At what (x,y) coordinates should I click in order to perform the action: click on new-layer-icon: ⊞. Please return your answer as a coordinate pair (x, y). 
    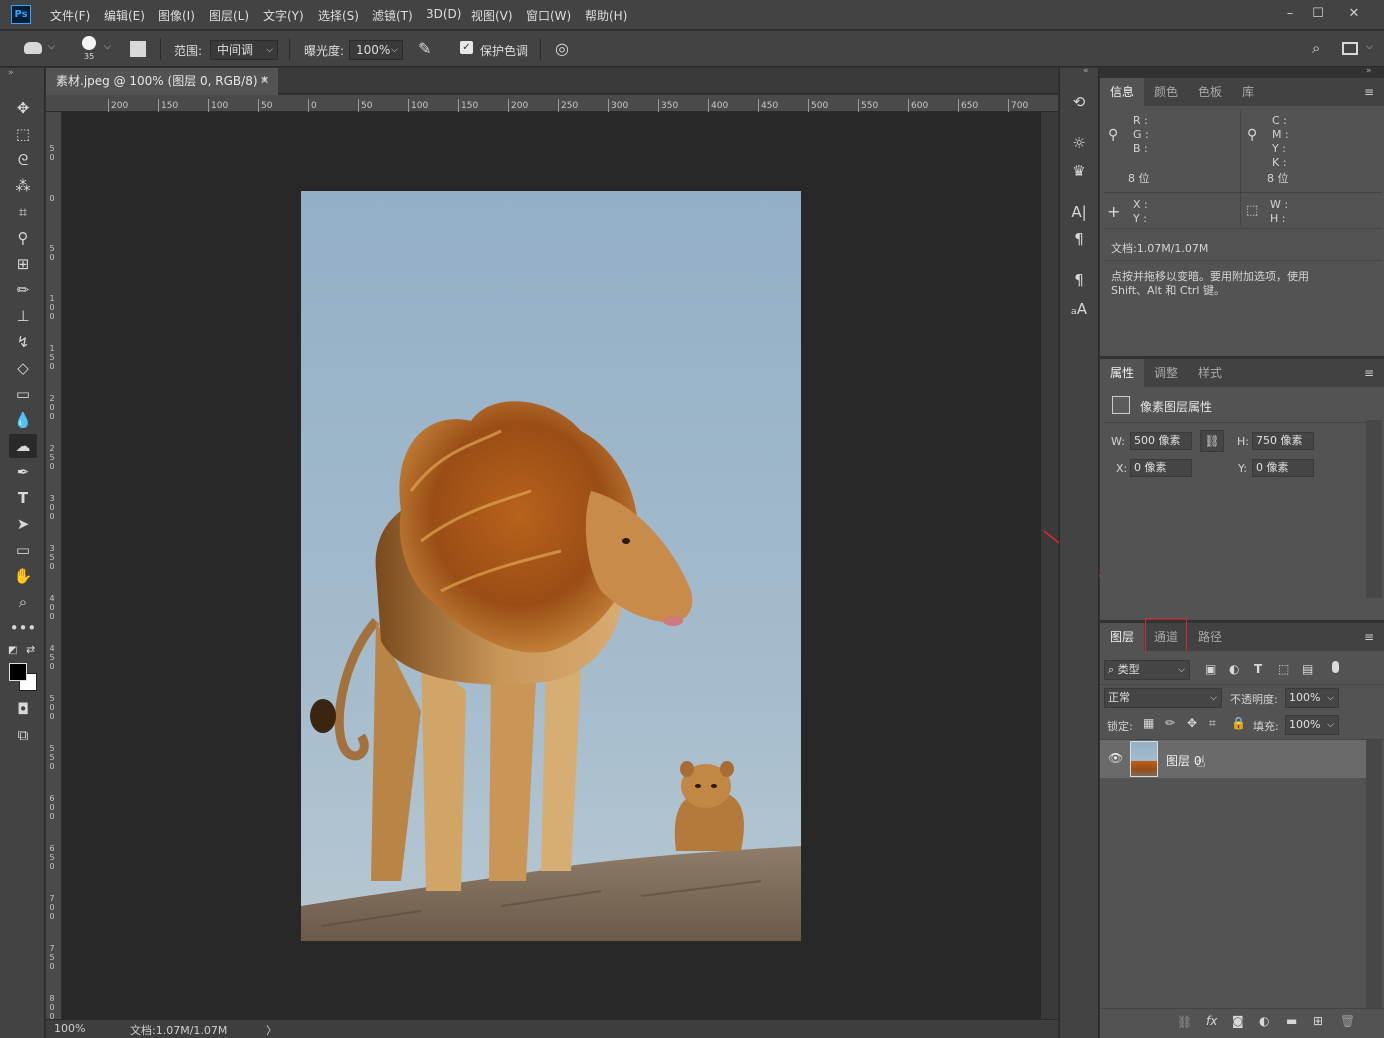
    Looking at the image, I should click on (1318, 1021).